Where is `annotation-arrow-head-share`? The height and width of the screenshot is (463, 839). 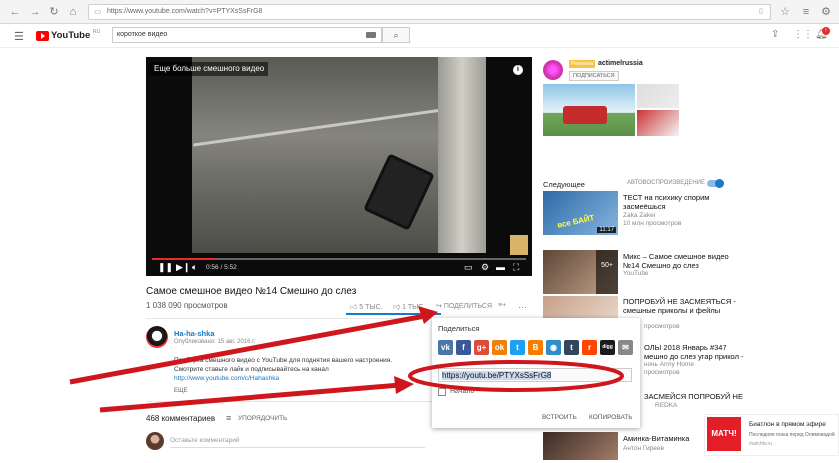 annotation-arrow-head-share is located at coordinates (428, 315).